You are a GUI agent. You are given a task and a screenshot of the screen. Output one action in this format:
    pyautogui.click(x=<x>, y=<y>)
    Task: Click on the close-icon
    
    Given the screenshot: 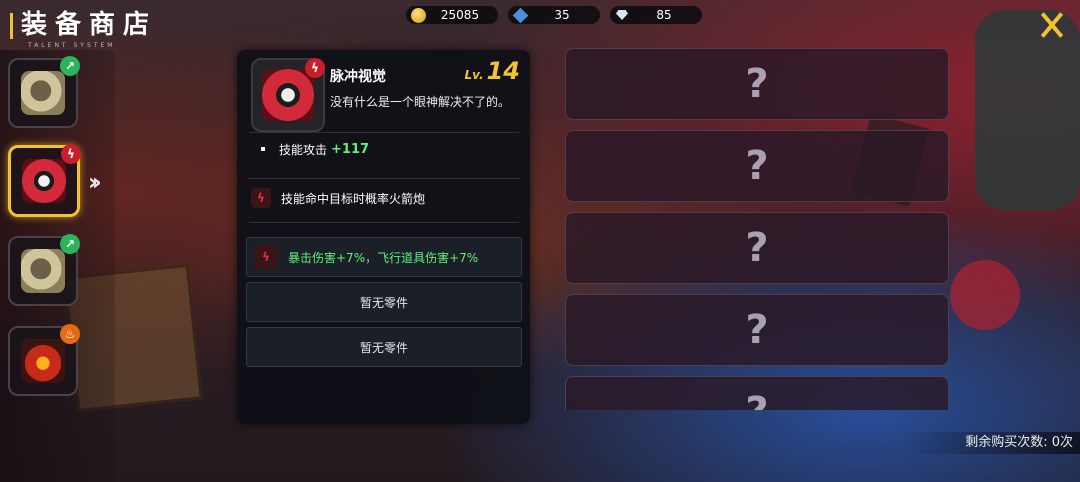 What is the action you would take?
    pyautogui.click(x=1051, y=25)
    